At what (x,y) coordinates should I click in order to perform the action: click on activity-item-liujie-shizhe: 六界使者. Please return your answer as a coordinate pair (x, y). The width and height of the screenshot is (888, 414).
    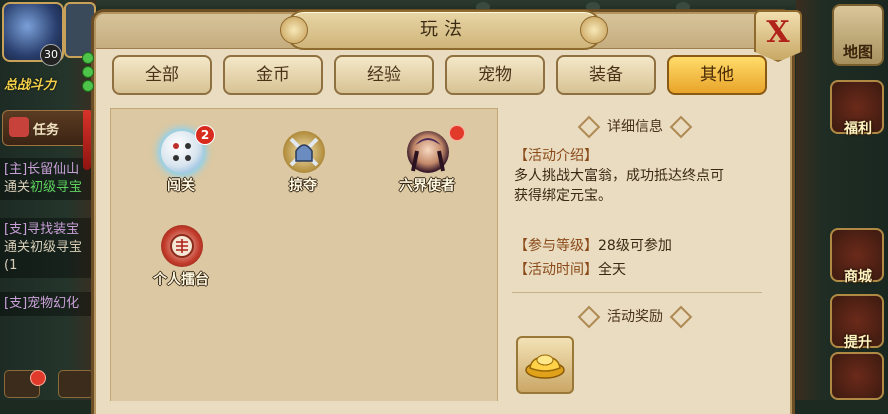
    Looking at the image, I should click on (427, 165).